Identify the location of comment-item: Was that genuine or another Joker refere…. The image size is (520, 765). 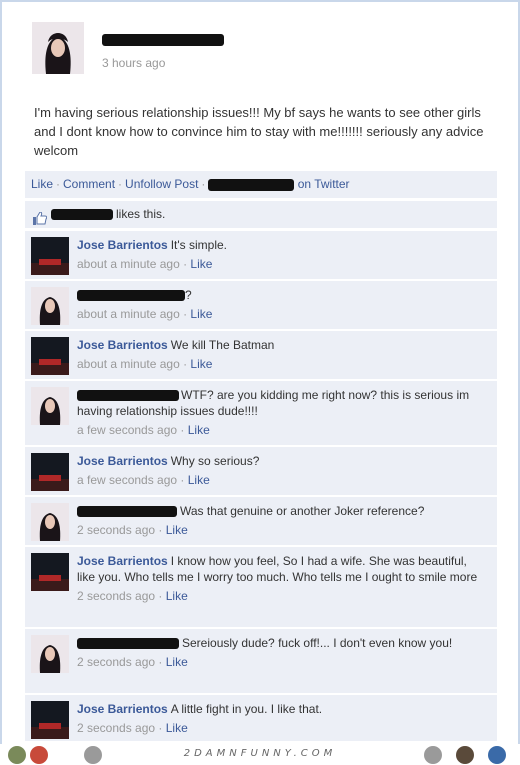
(261, 521).